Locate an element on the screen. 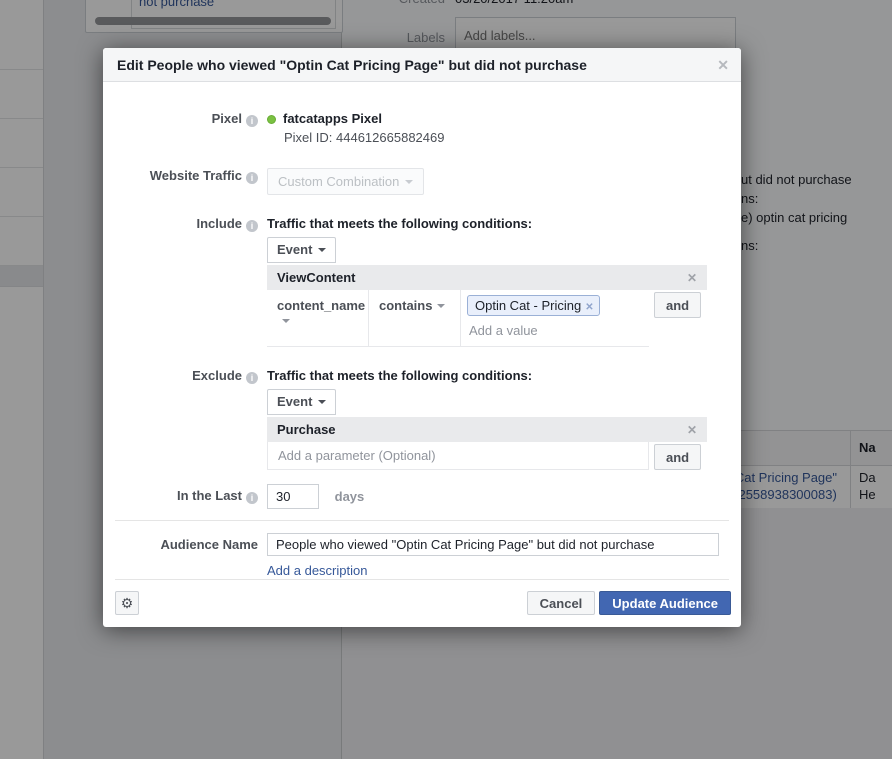 Image resolution: width=892 pixels, height=759 pixels. event-name: Purchase is located at coordinates (306, 429).